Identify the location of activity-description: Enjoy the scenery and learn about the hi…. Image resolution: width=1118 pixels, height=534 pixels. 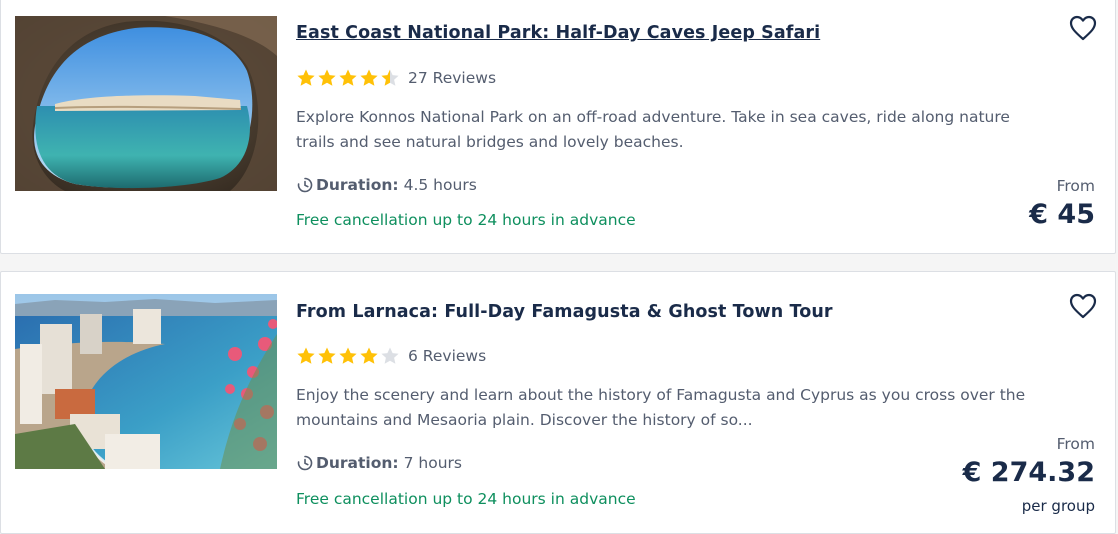
(661, 407).